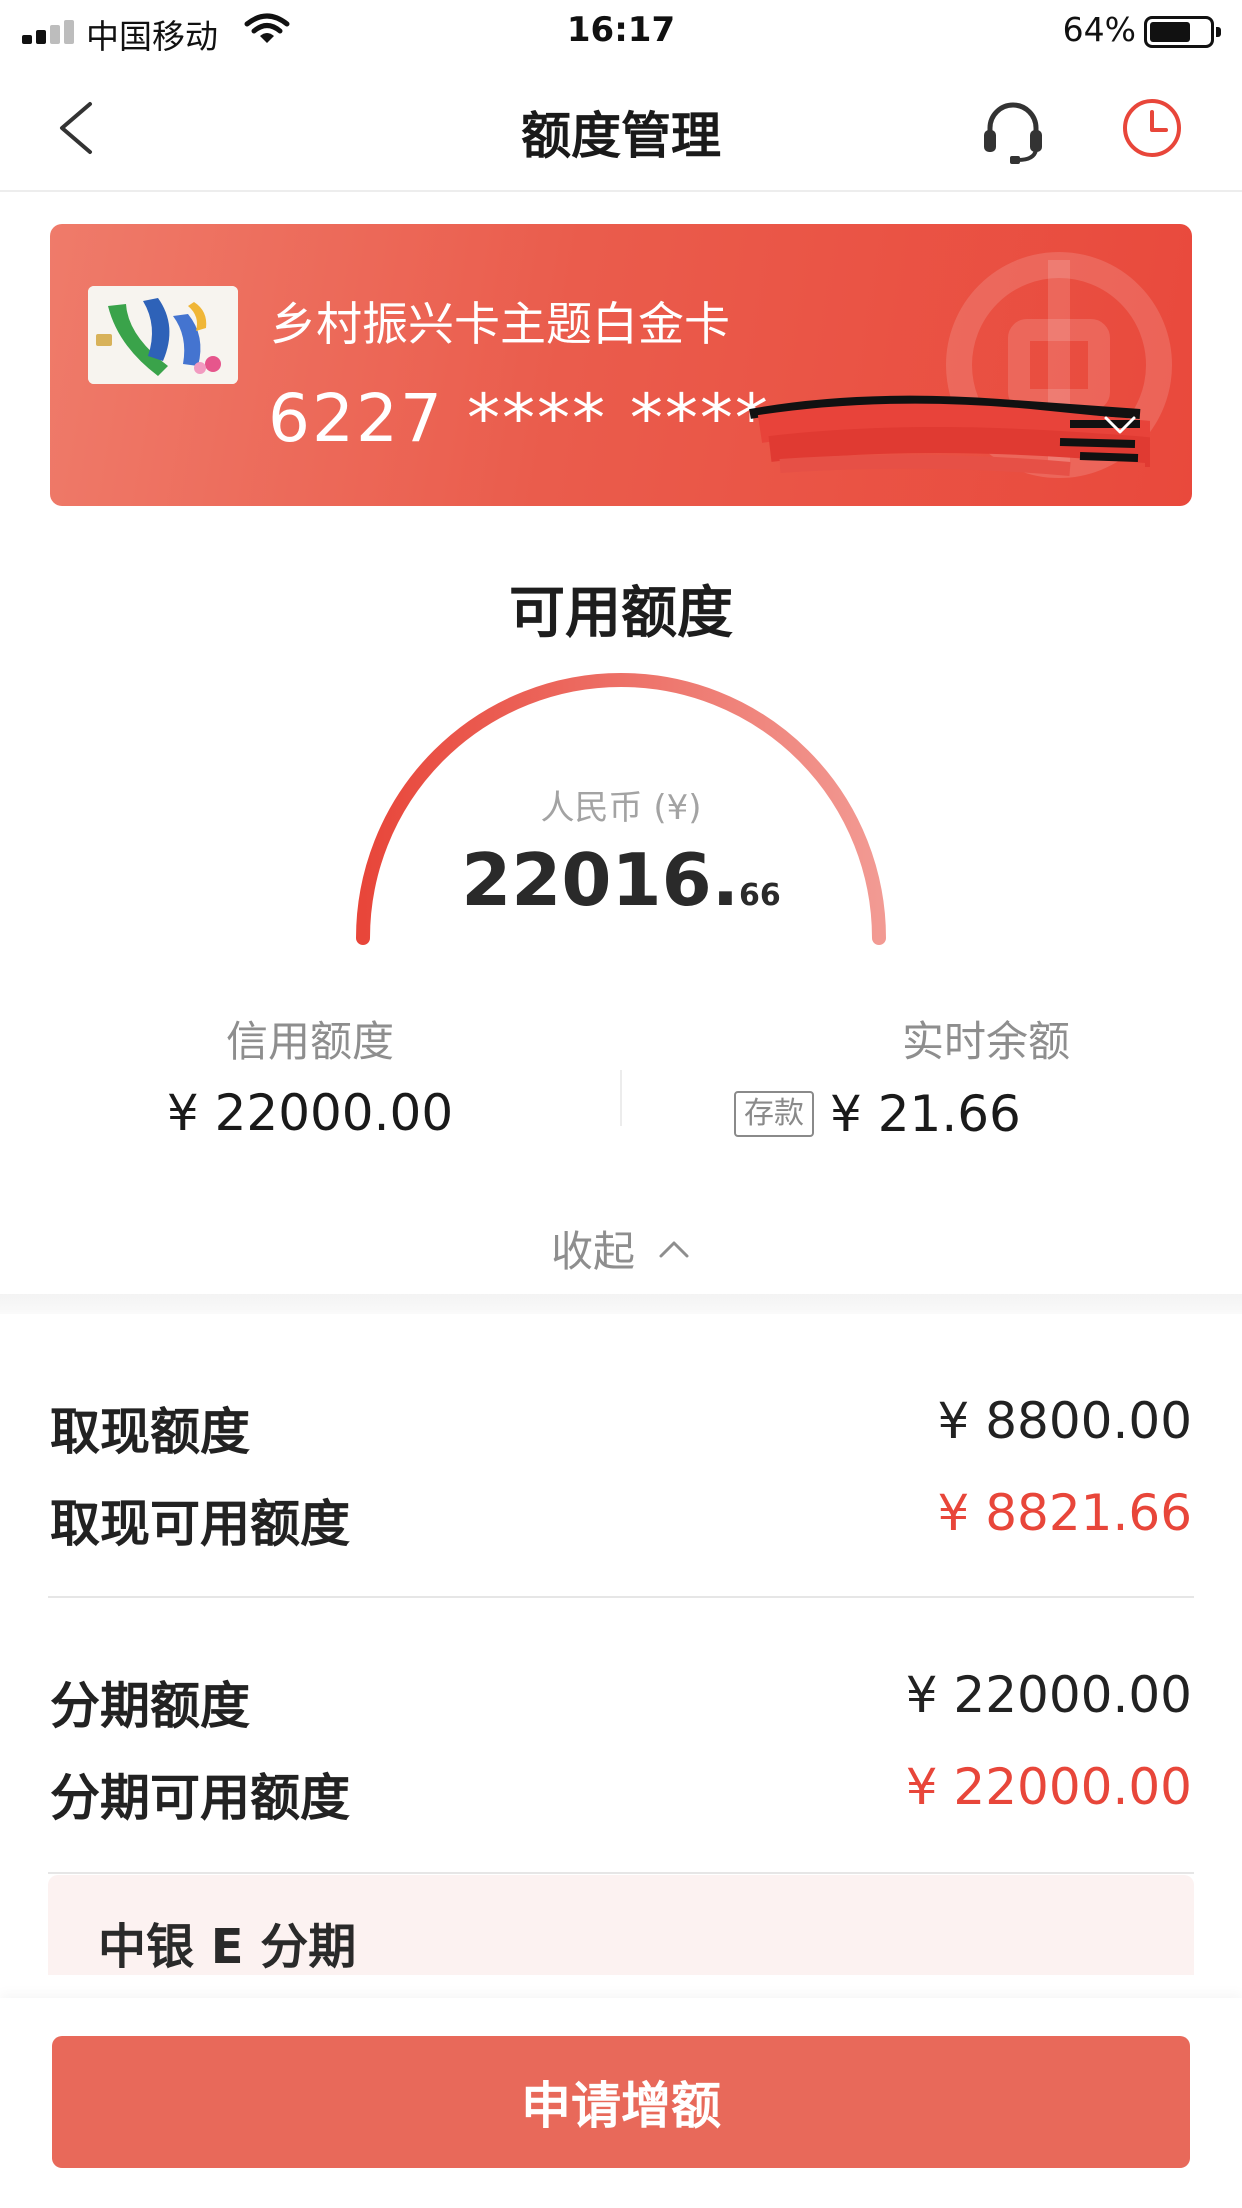 The height and width of the screenshot is (2208, 1242). What do you see at coordinates (163, 335) in the screenshot?
I see `card-thumbnail` at bounding box center [163, 335].